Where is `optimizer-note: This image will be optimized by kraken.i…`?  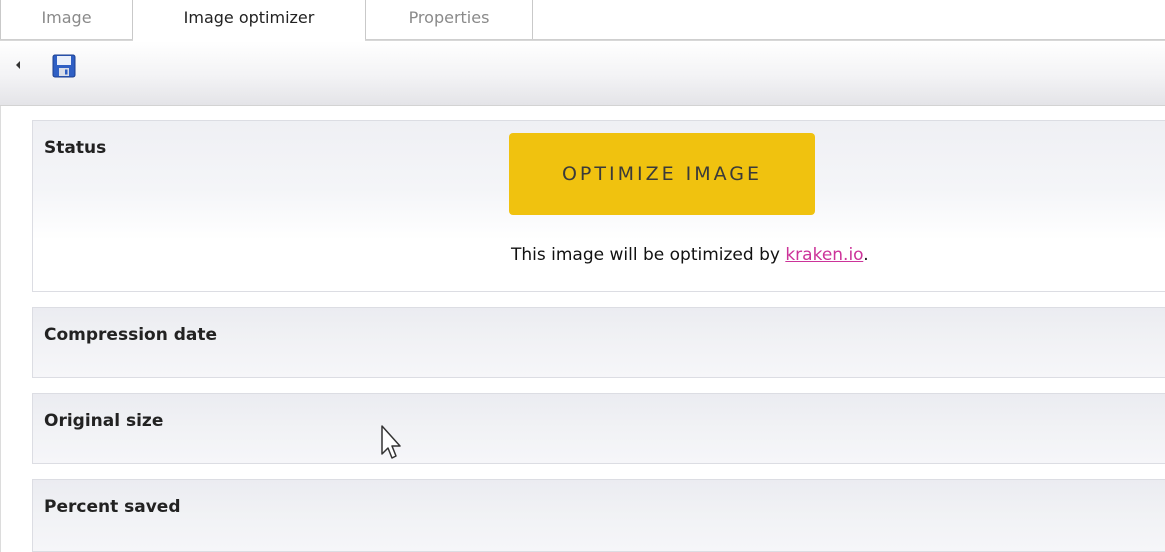 optimizer-note: This image will be optimized by kraken.i… is located at coordinates (690, 255).